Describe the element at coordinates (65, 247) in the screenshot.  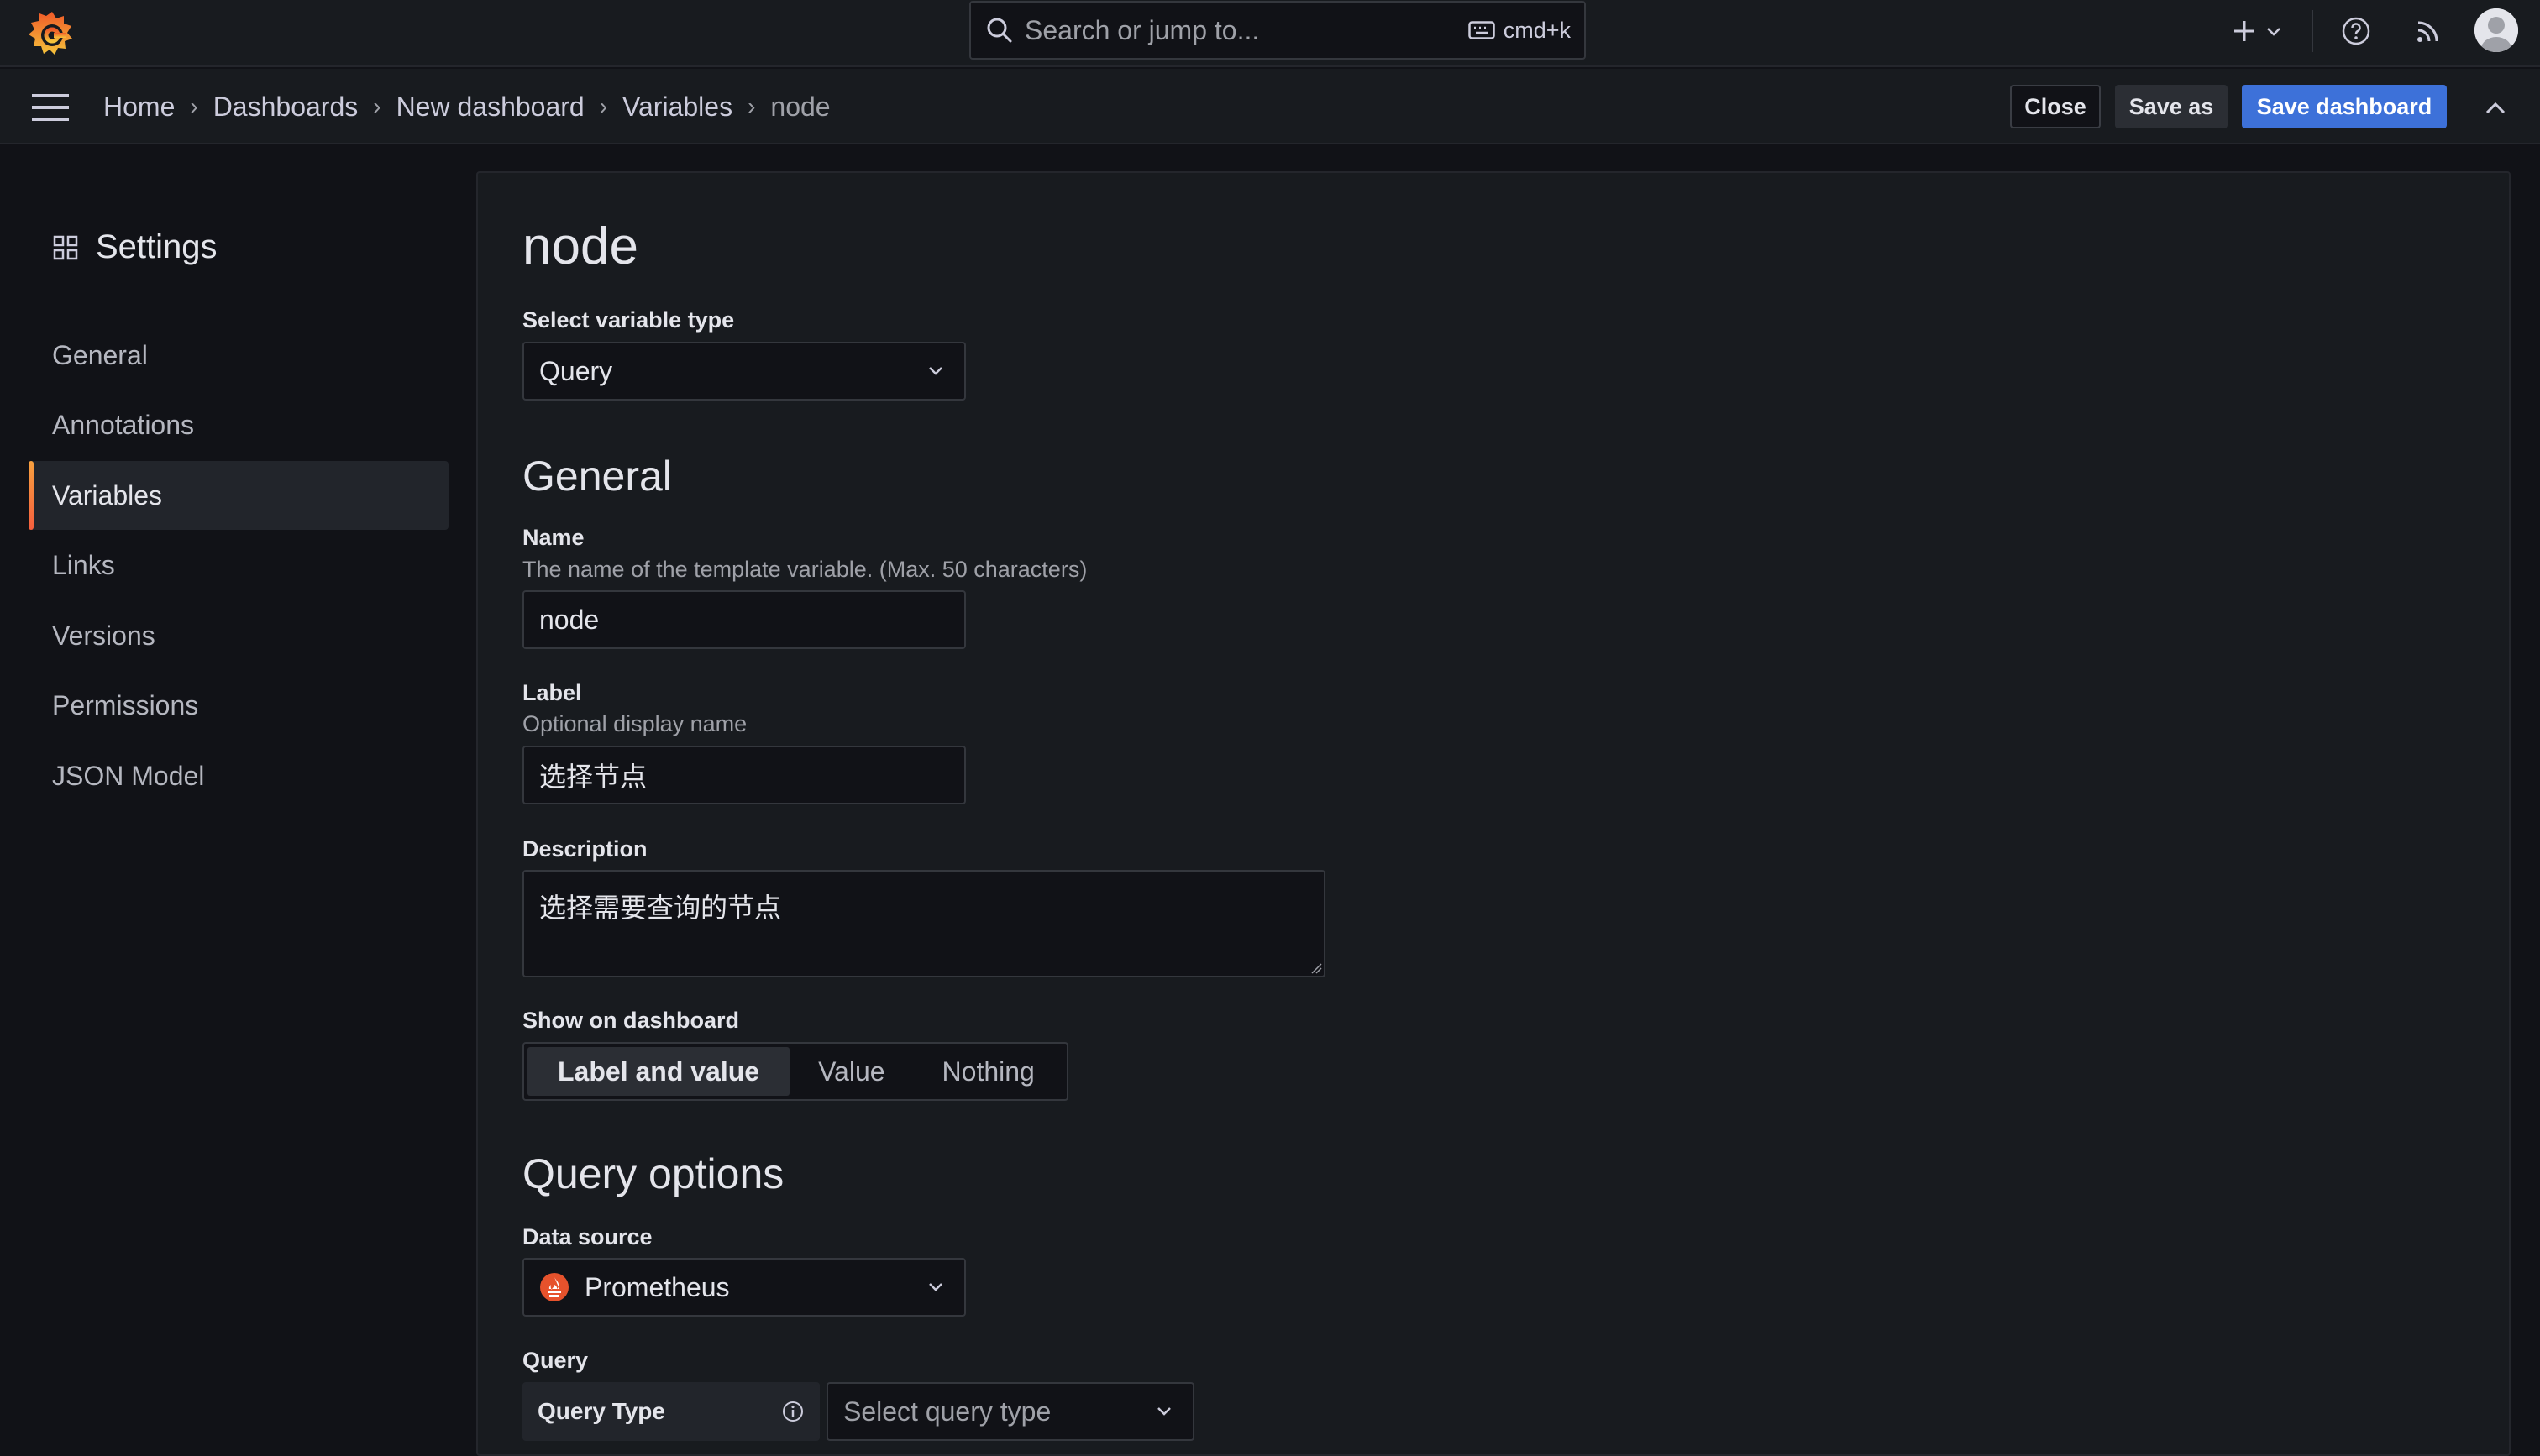
I see `apps-grid-icon` at that location.